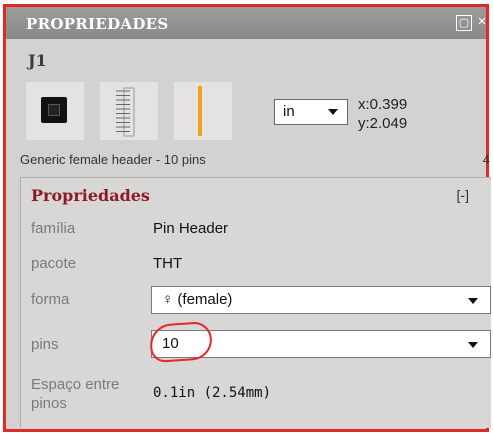 Image resolution: width=493 pixels, height=434 pixels. Describe the element at coordinates (168, 263) in the screenshot. I see `property-value-package: THT` at that location.